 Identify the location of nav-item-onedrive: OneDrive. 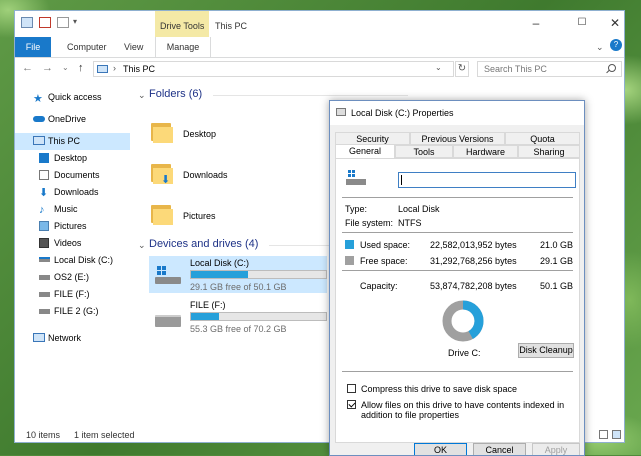
(72, 119).